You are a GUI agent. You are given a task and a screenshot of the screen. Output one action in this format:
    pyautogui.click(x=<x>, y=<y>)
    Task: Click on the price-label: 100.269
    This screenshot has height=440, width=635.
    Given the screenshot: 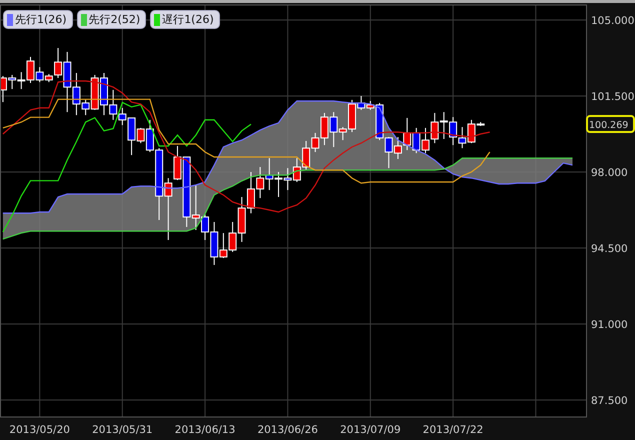 What is the action you would take?
    pyautogui.click(x=610, y=124)
    